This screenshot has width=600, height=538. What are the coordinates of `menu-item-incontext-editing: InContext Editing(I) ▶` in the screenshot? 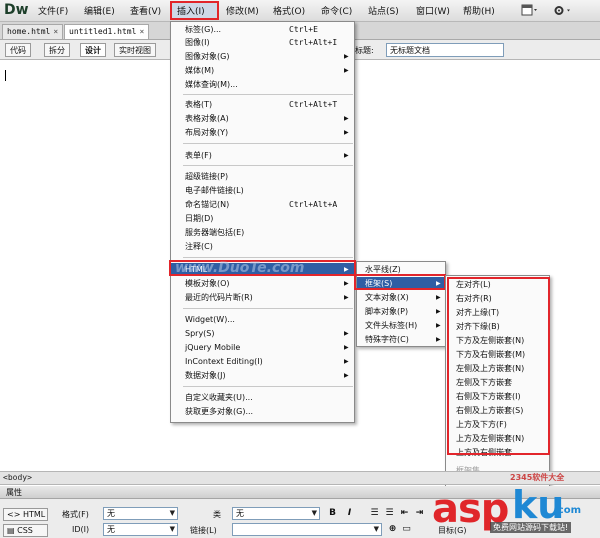 It's located at (262, 361).